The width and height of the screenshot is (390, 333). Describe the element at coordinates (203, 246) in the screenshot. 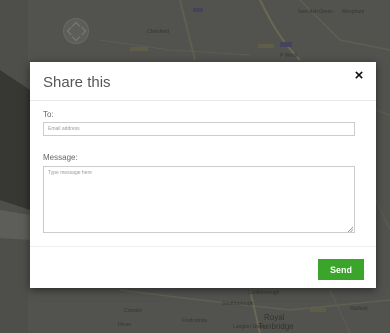

I see `footer-divider` at that location.